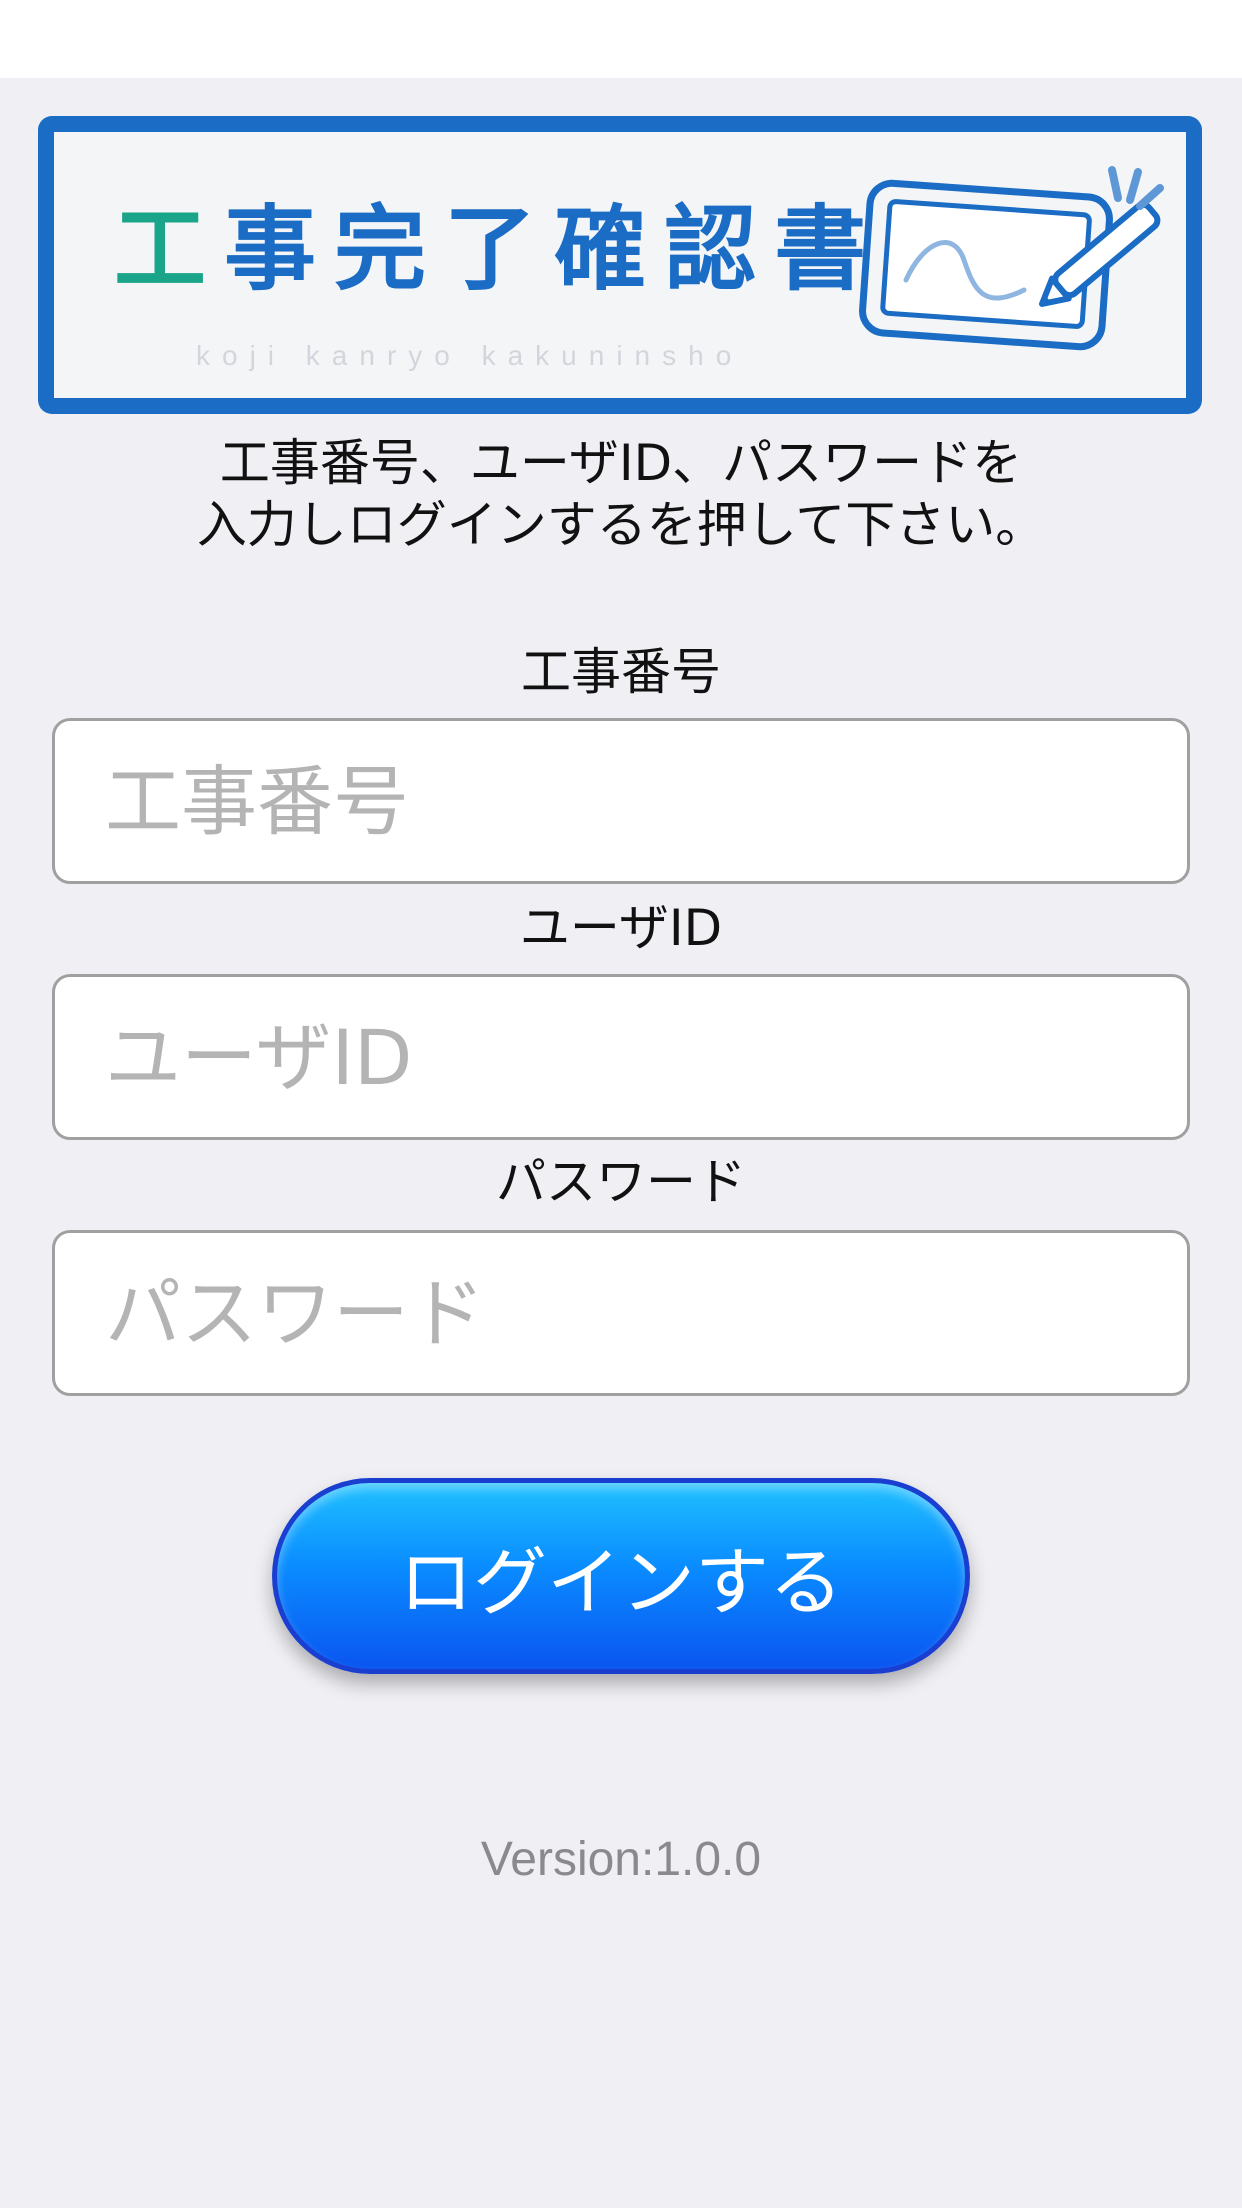 The height and width of the screenshot is (2208, 1242). What do you see at coordinates (621, 1859) in the screenshot?
I see `version-text: Version:1.0.0` at bounding box center [621, 1859].